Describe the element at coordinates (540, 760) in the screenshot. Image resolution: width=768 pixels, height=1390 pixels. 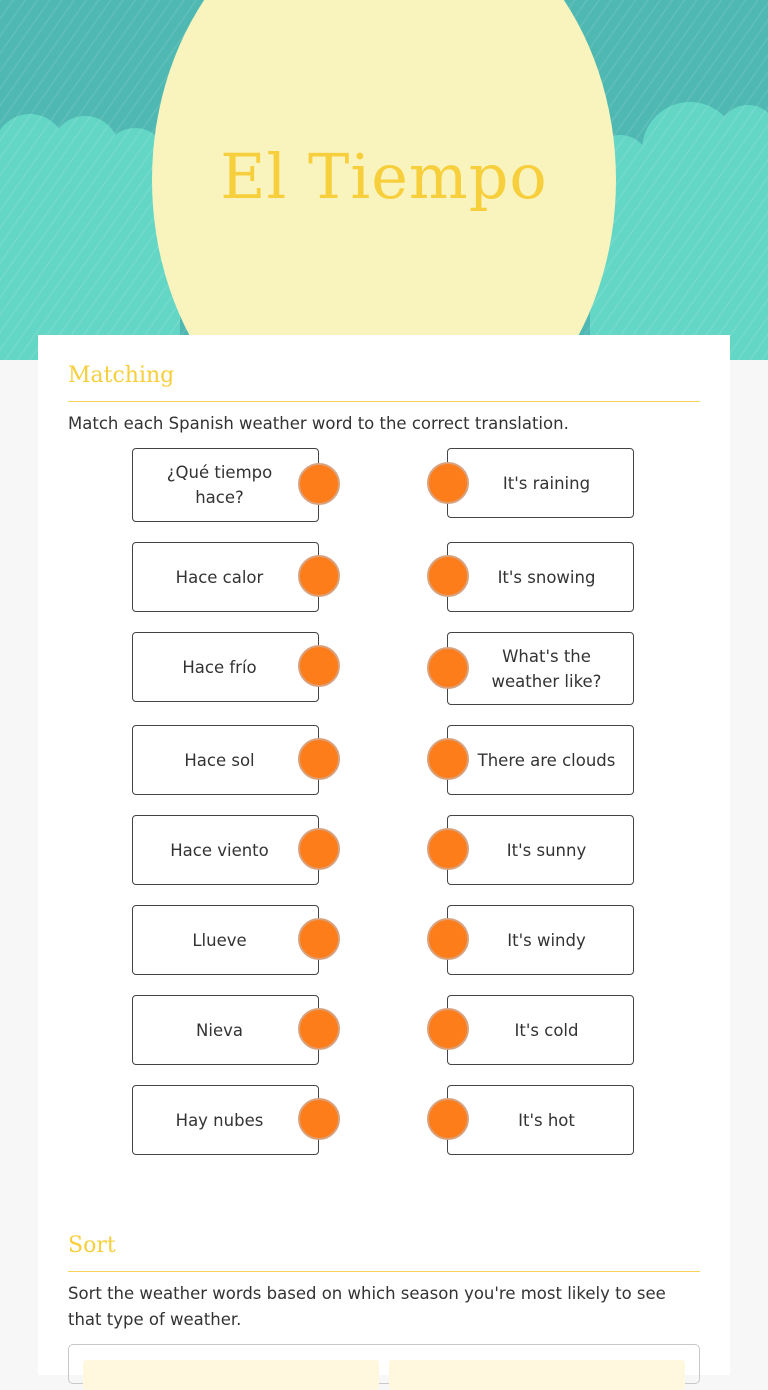
I see `match-right-item: There are clouds` at that location.